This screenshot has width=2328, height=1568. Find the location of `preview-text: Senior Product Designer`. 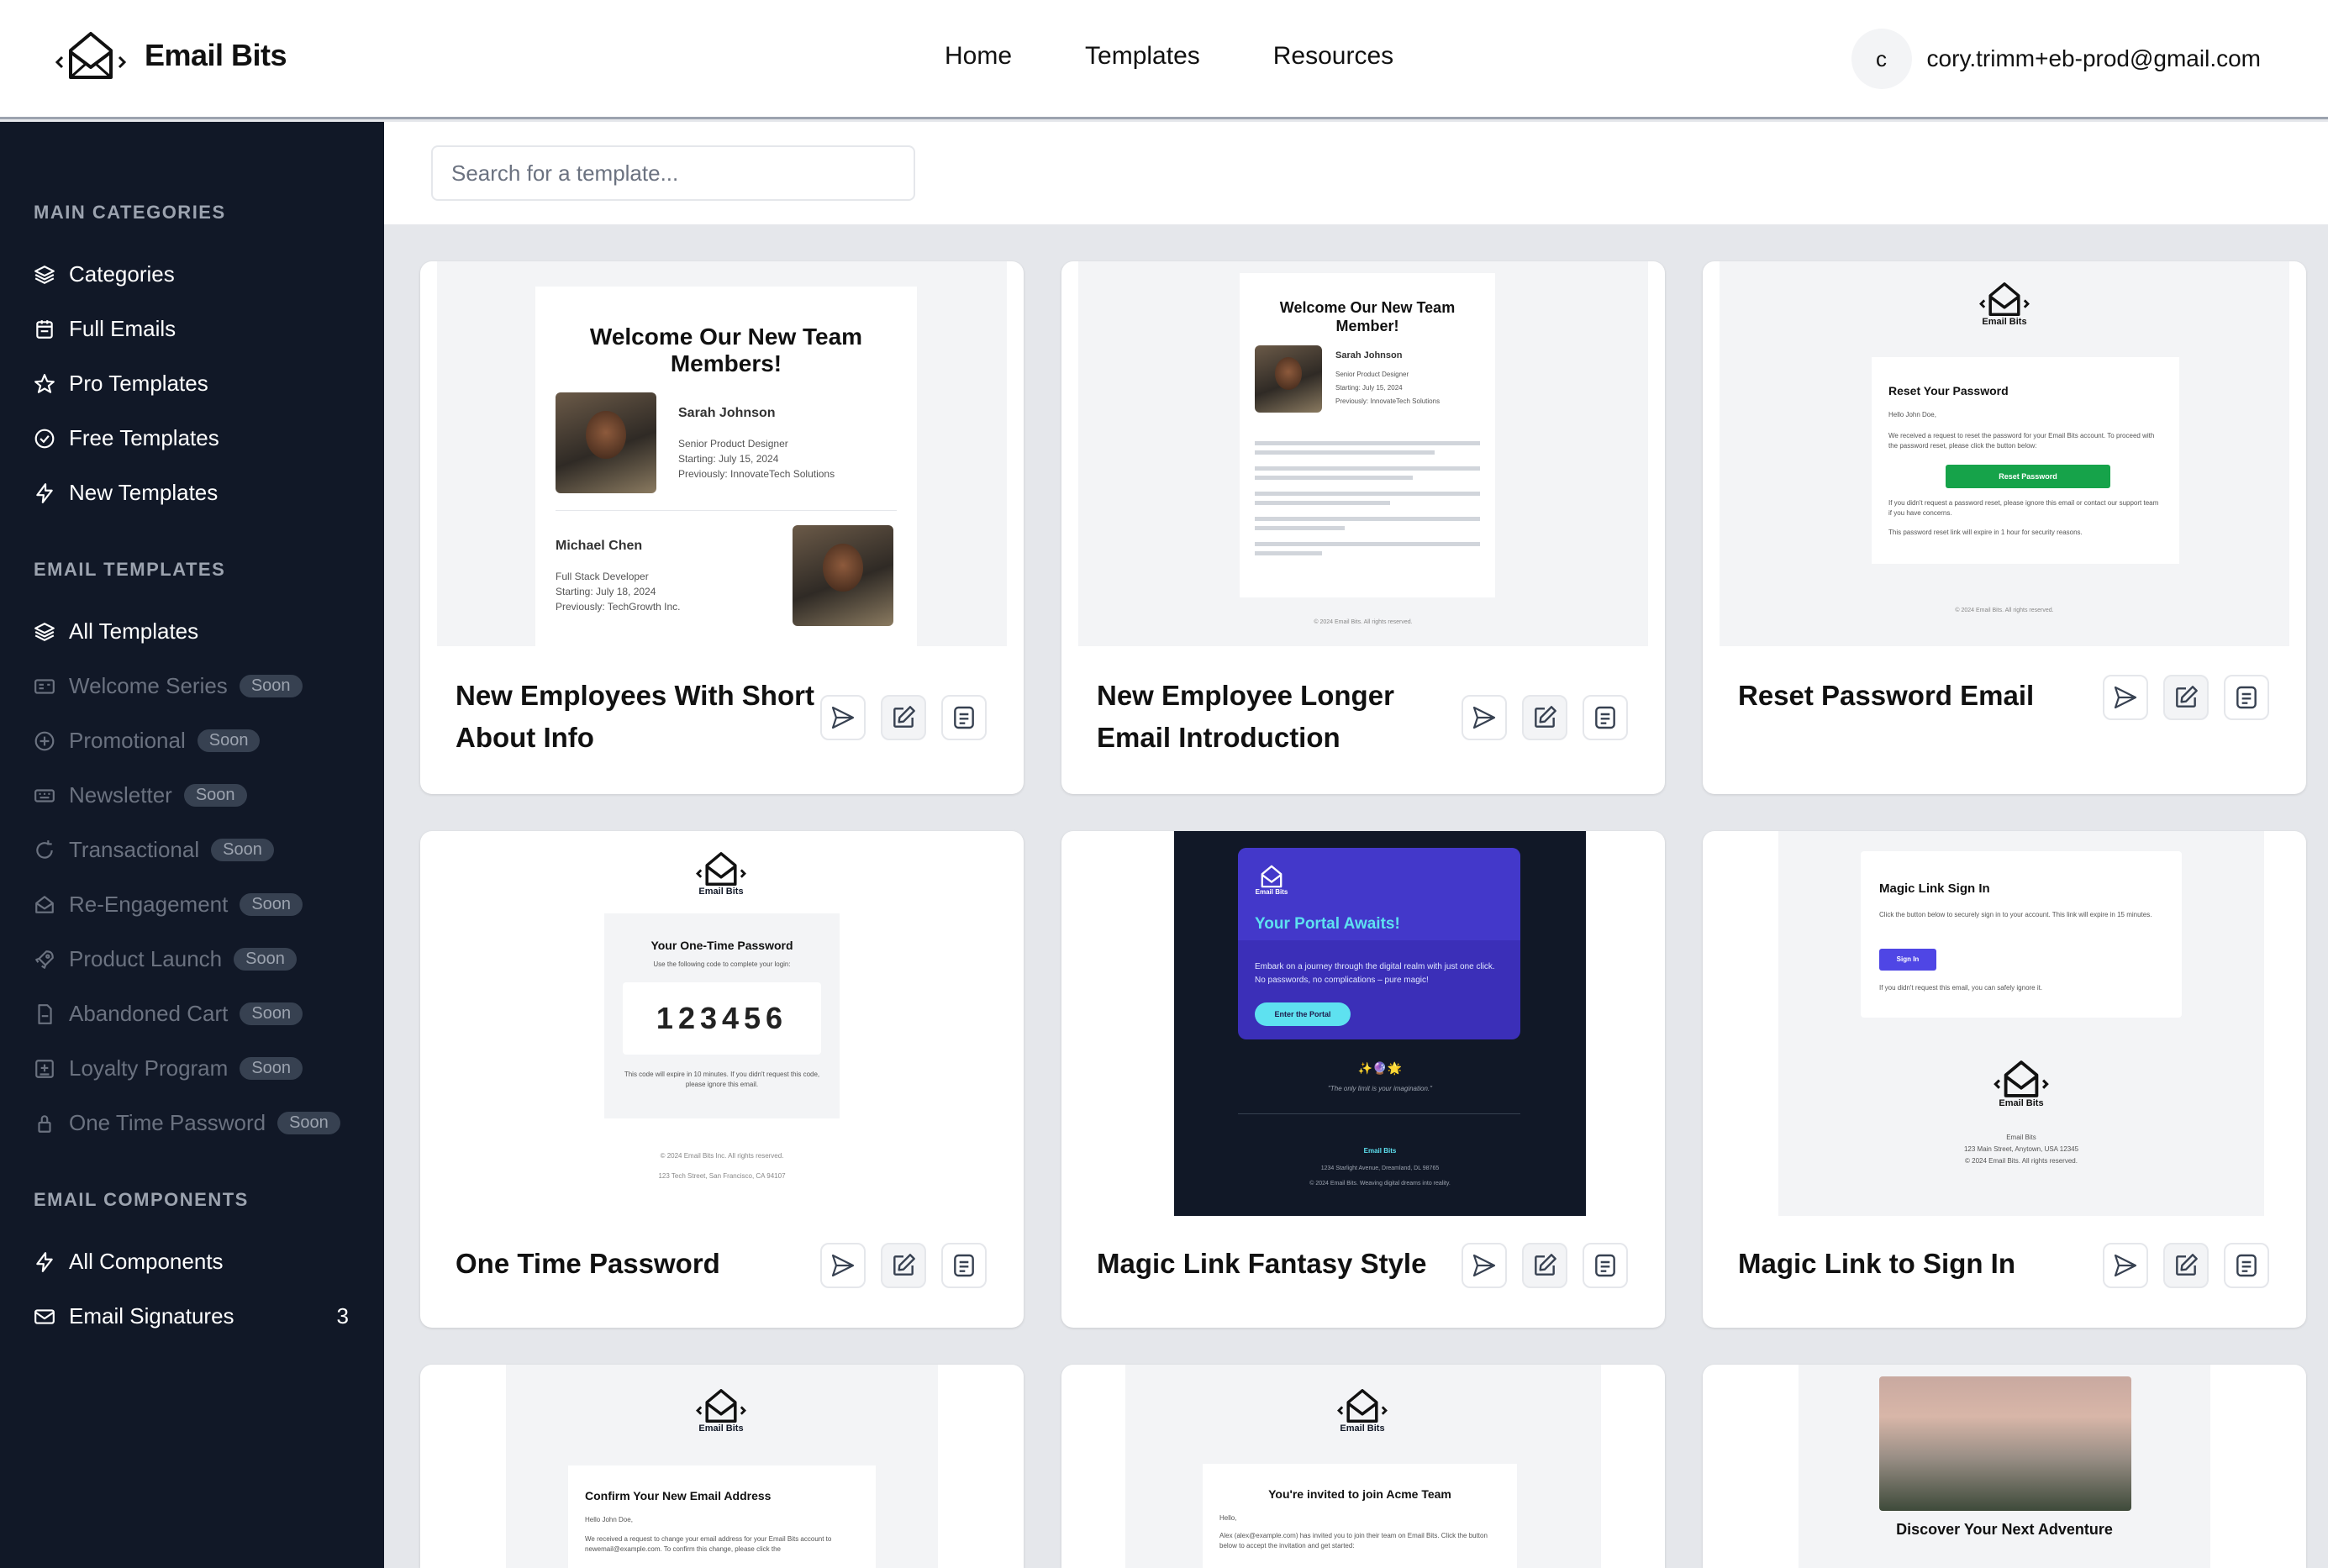

preview-text: Senior Product Designer is located at coordinates (733, 444).